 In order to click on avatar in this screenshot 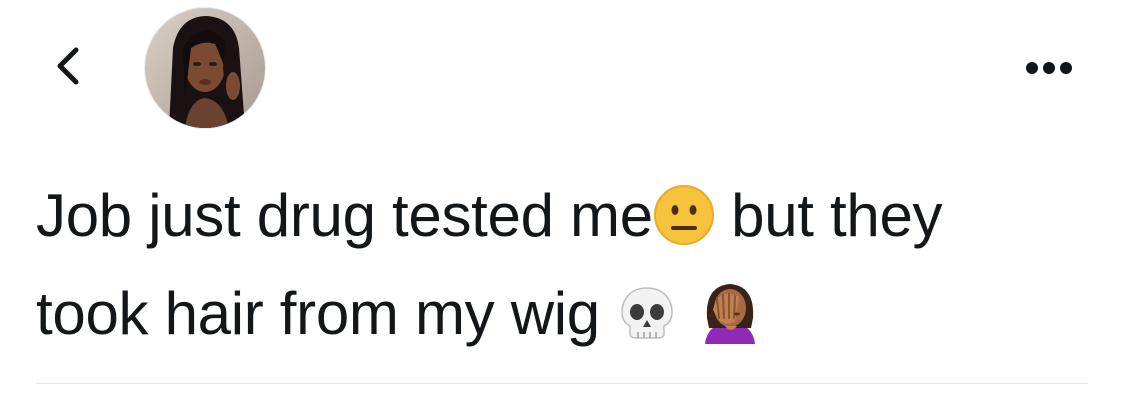, I will do `click(205, 68)`.